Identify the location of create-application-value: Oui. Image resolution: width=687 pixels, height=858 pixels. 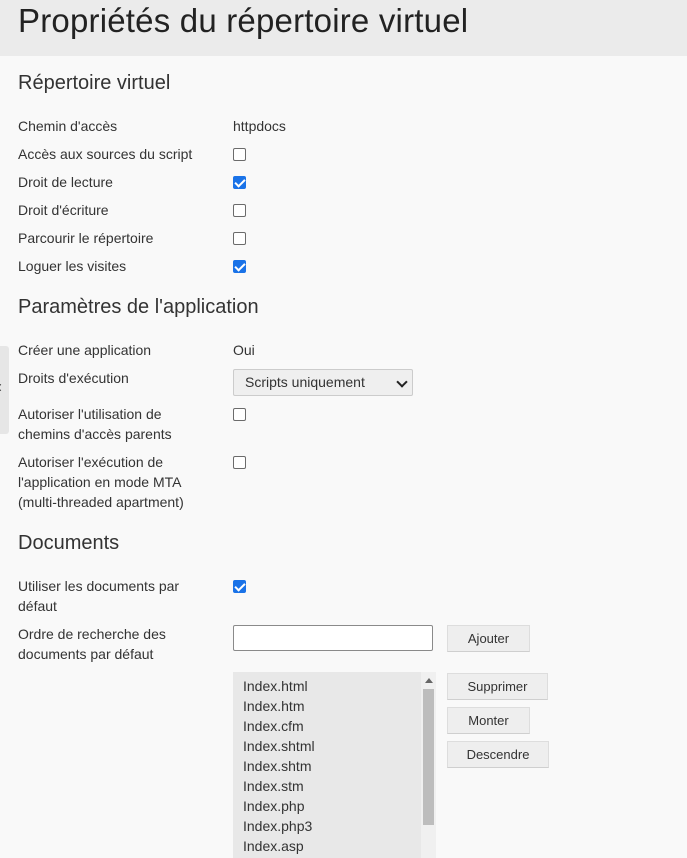
(244, 350).